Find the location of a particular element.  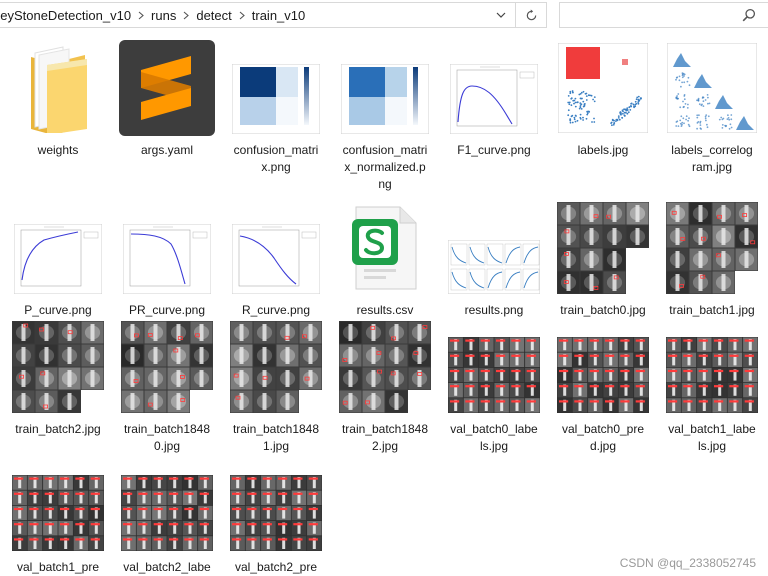

file-name-line: val_batch0_labe is located at coordinates (494, 429).